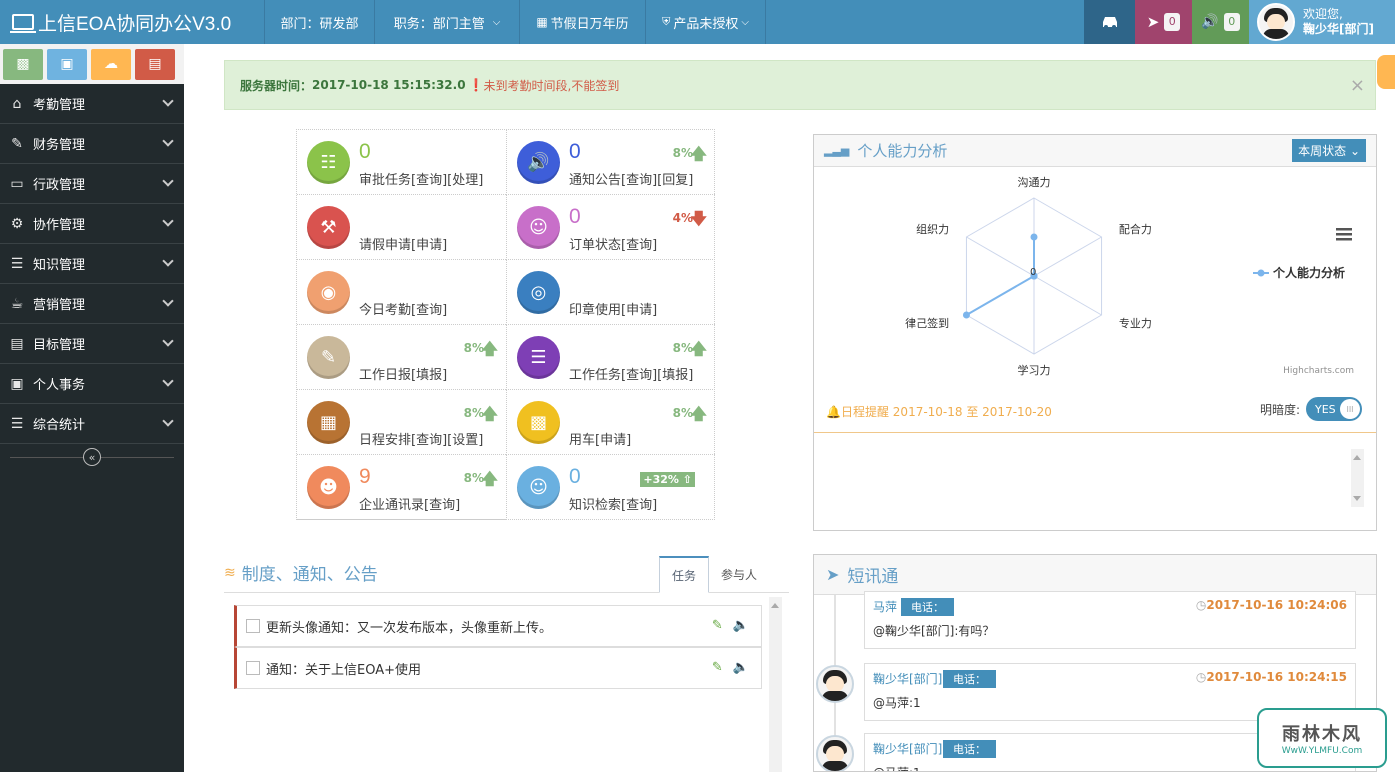 The image size is (1395, 772). What do you see at coordinates (1276, 605) in the screenshot?
I see `message-time: 2017-10-16 10:24:06` at bounding box center [1276, 605].